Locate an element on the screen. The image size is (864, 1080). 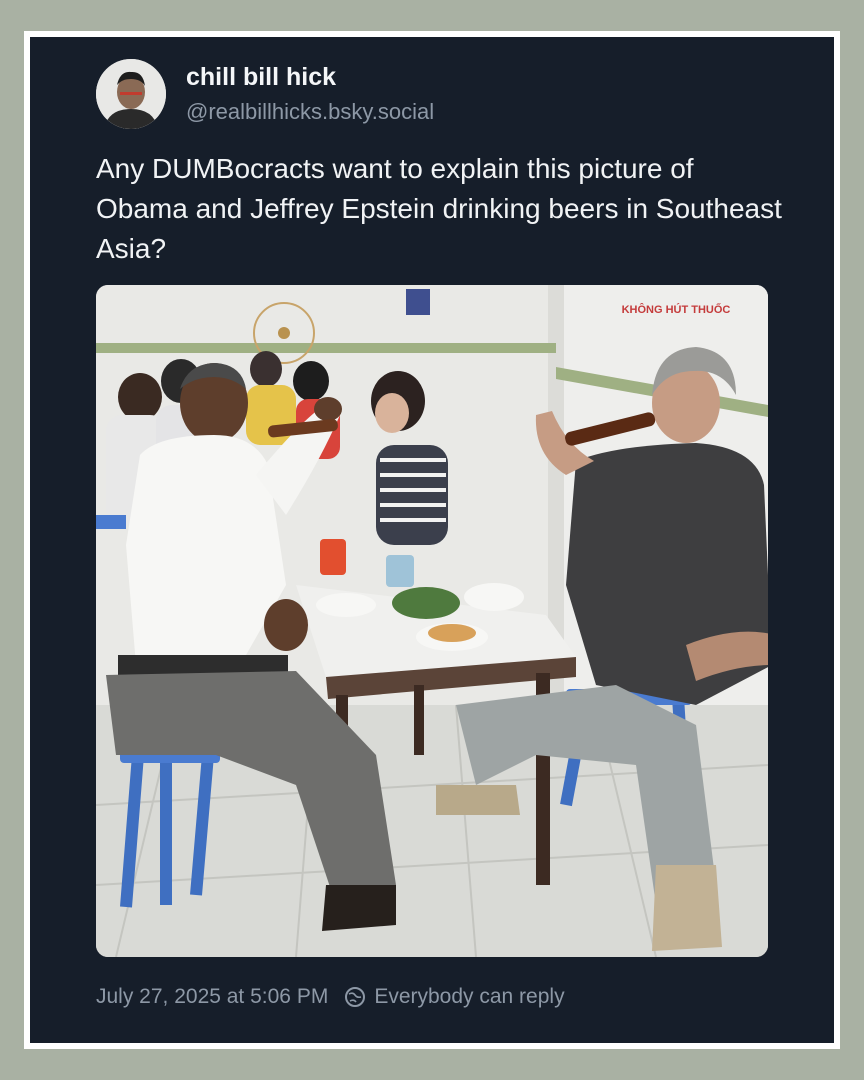
author-avatar is located at coordinates (131, 94).